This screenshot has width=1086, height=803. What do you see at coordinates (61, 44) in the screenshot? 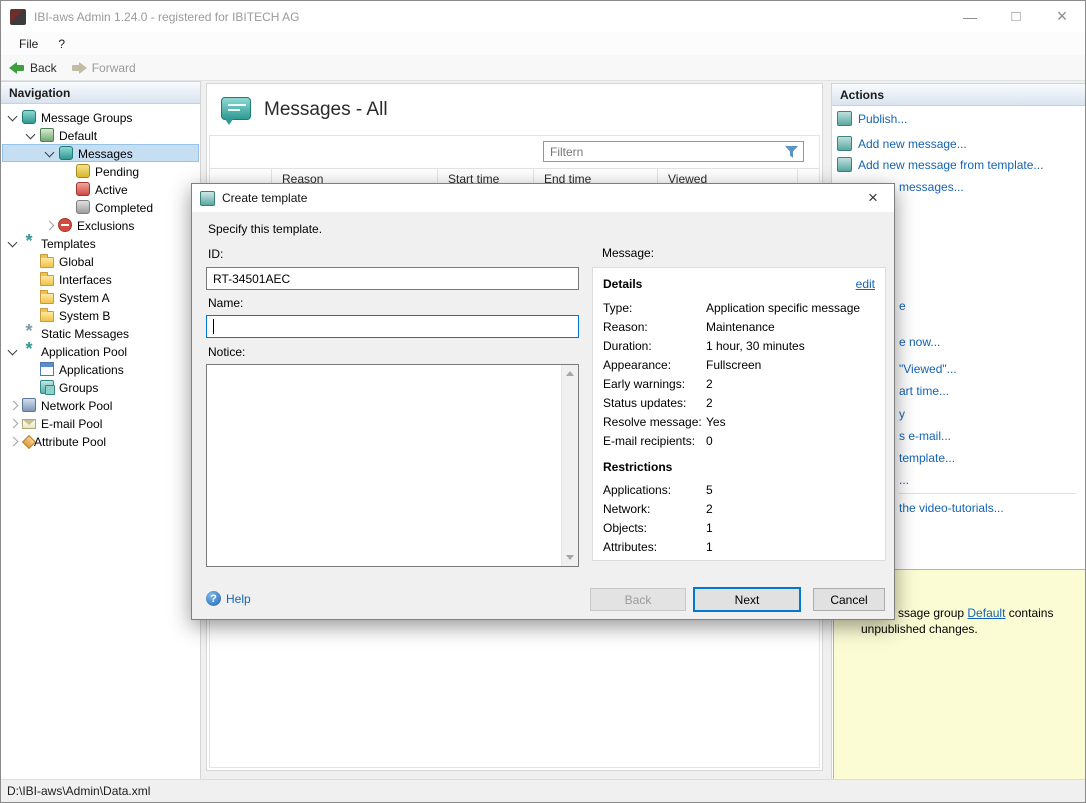
I see `menu-help: ?` at bounding box center [61, 44].